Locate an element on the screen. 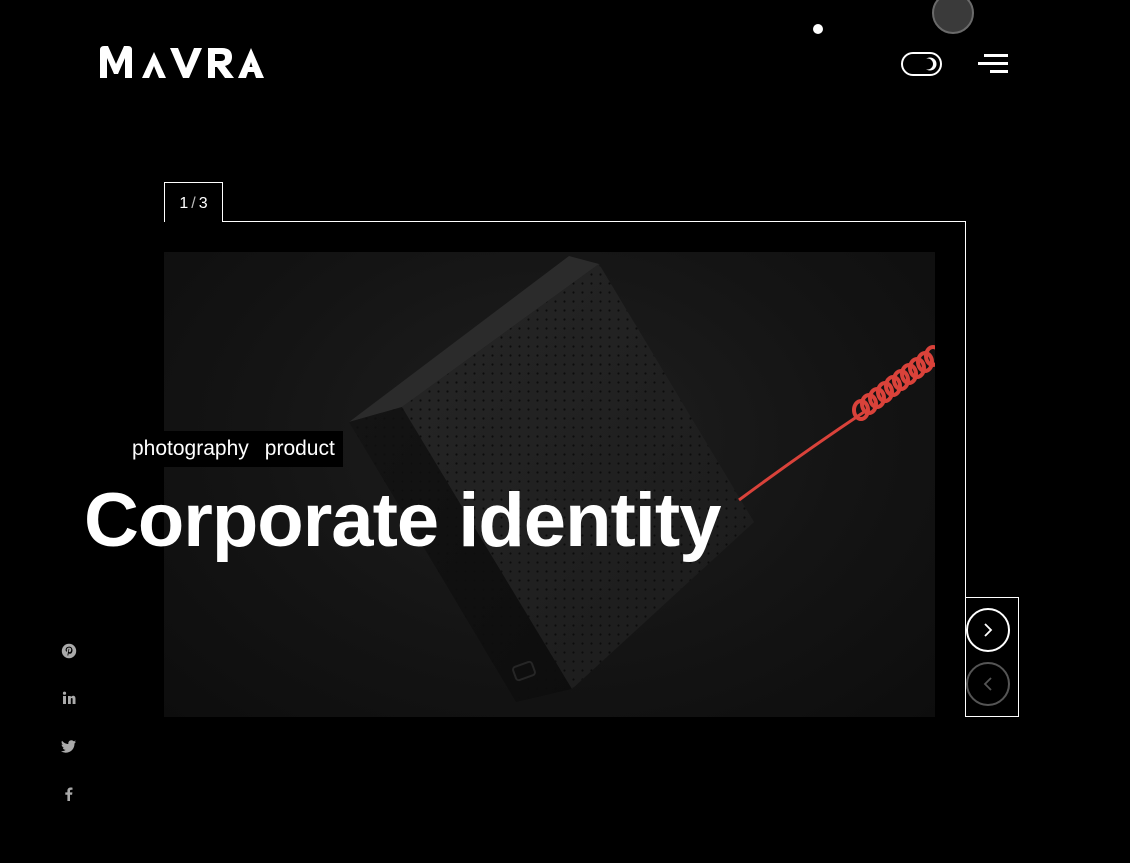 This screenshot has width=1130, height=863. facebook-icon is located at coordinates (69, 794).